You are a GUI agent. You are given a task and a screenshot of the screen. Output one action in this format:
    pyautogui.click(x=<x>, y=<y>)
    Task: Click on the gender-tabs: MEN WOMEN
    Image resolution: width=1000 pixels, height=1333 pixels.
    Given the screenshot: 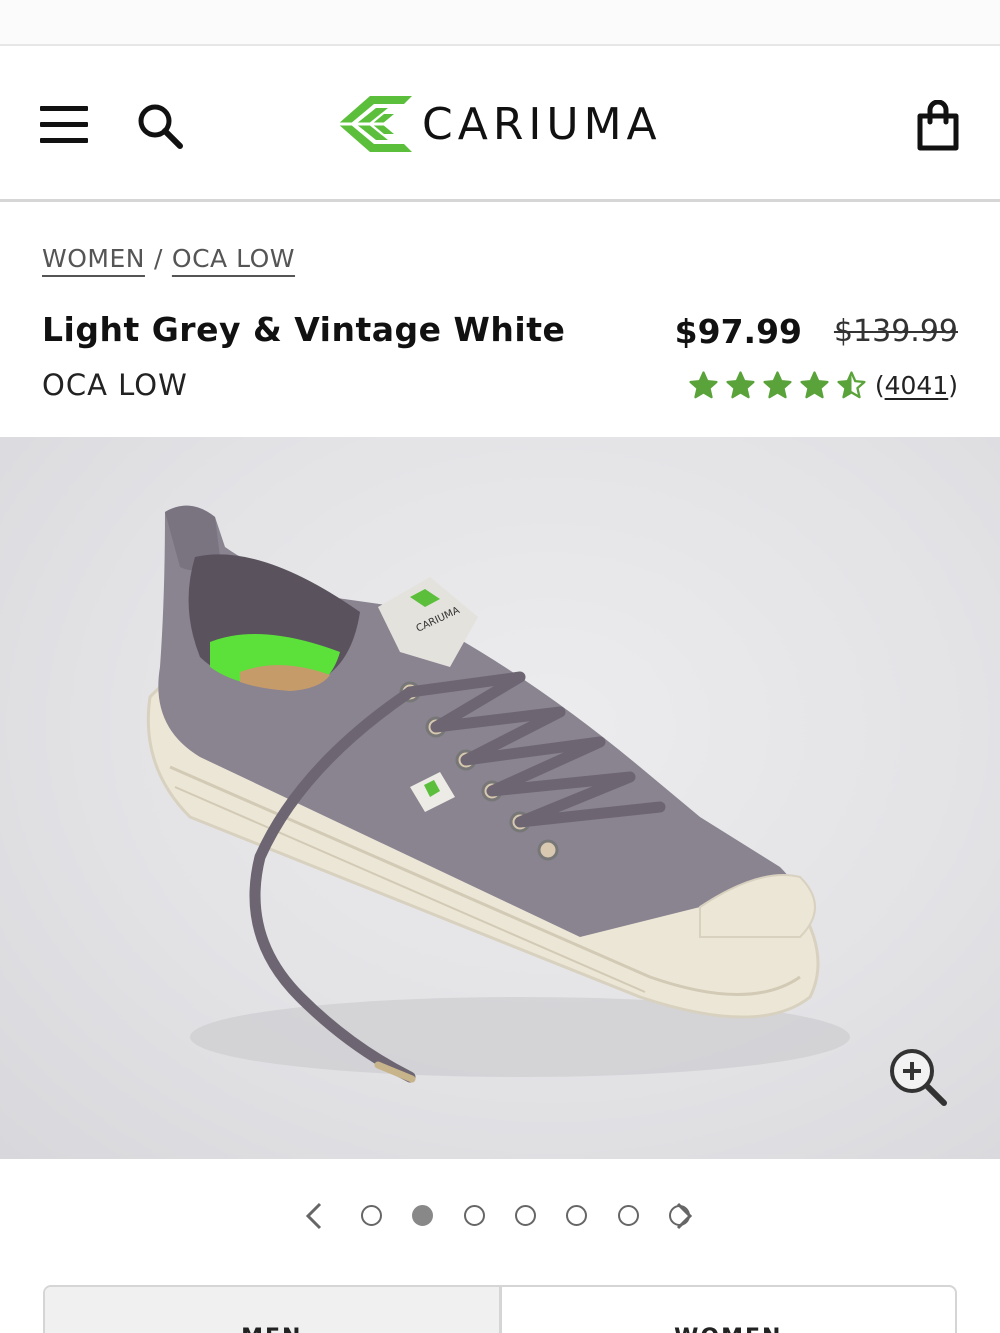 What is the action you would take?
    pyautogui.click(x=500, y=1309)
    